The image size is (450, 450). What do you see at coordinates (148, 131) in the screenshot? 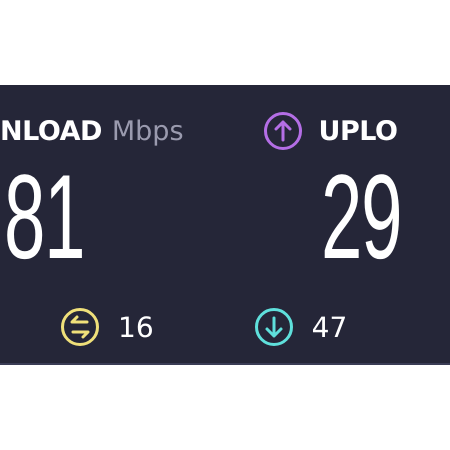
I see `unit-label: Mbps` at bounding box center [148, 131].